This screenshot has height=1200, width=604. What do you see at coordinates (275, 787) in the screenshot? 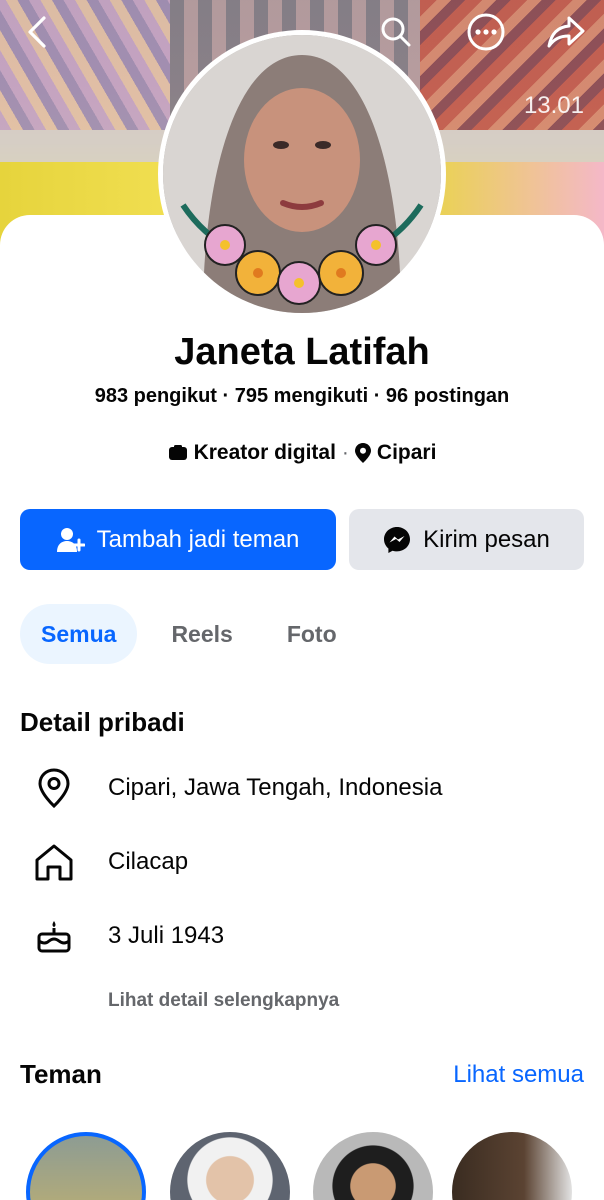
I see `detail-location-text: Cipari, Jawa Tengah, Indonesia` at bounding box center [275, 787].